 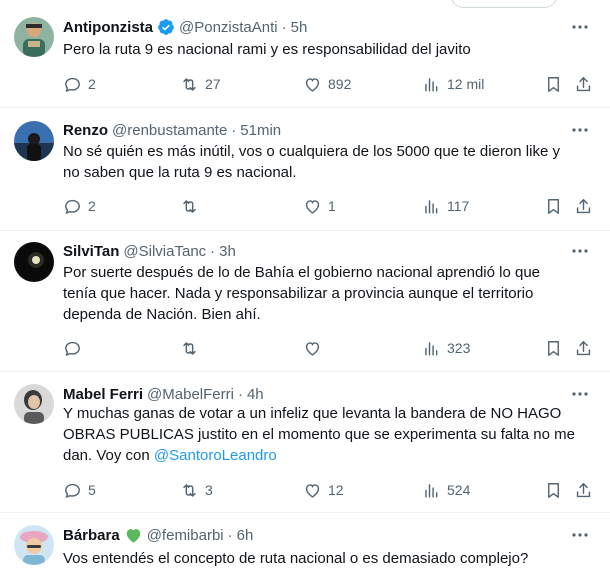 I want to click on display-name: Mabel Ferri, so click(x=103, y=394).